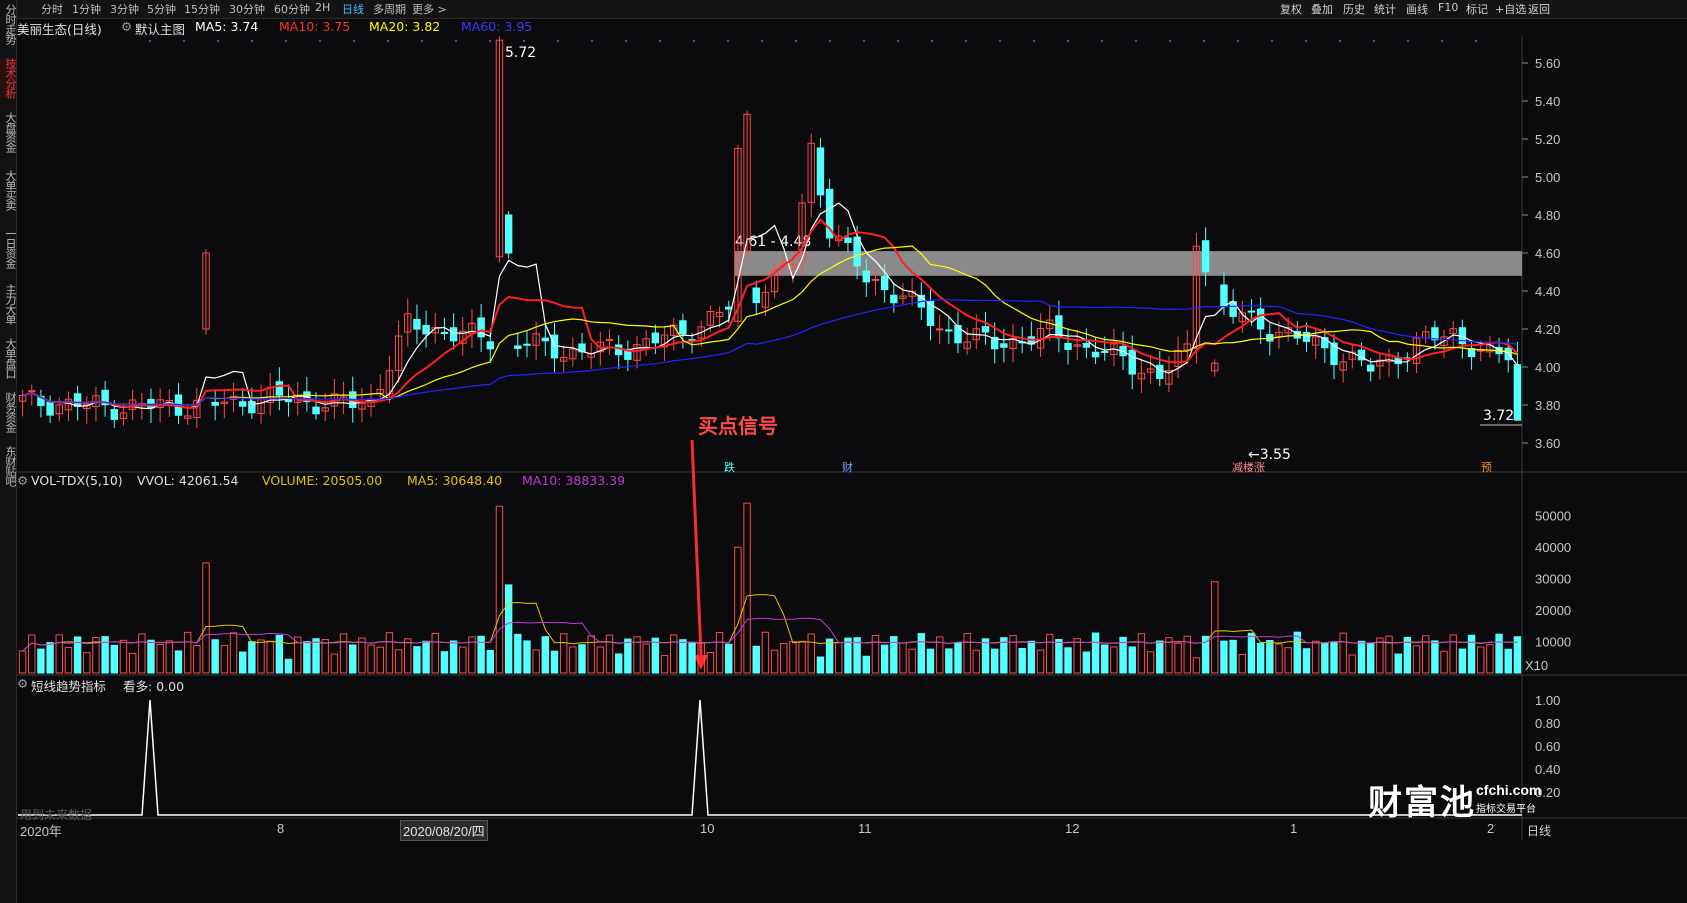 Image resolution: width=1687 pixels, height=903 pixels. What do you see at coordinates (68, 685) in the screenshot?
I see `indicator-name: 短线趋势指标` at bounding box center [68, 685].